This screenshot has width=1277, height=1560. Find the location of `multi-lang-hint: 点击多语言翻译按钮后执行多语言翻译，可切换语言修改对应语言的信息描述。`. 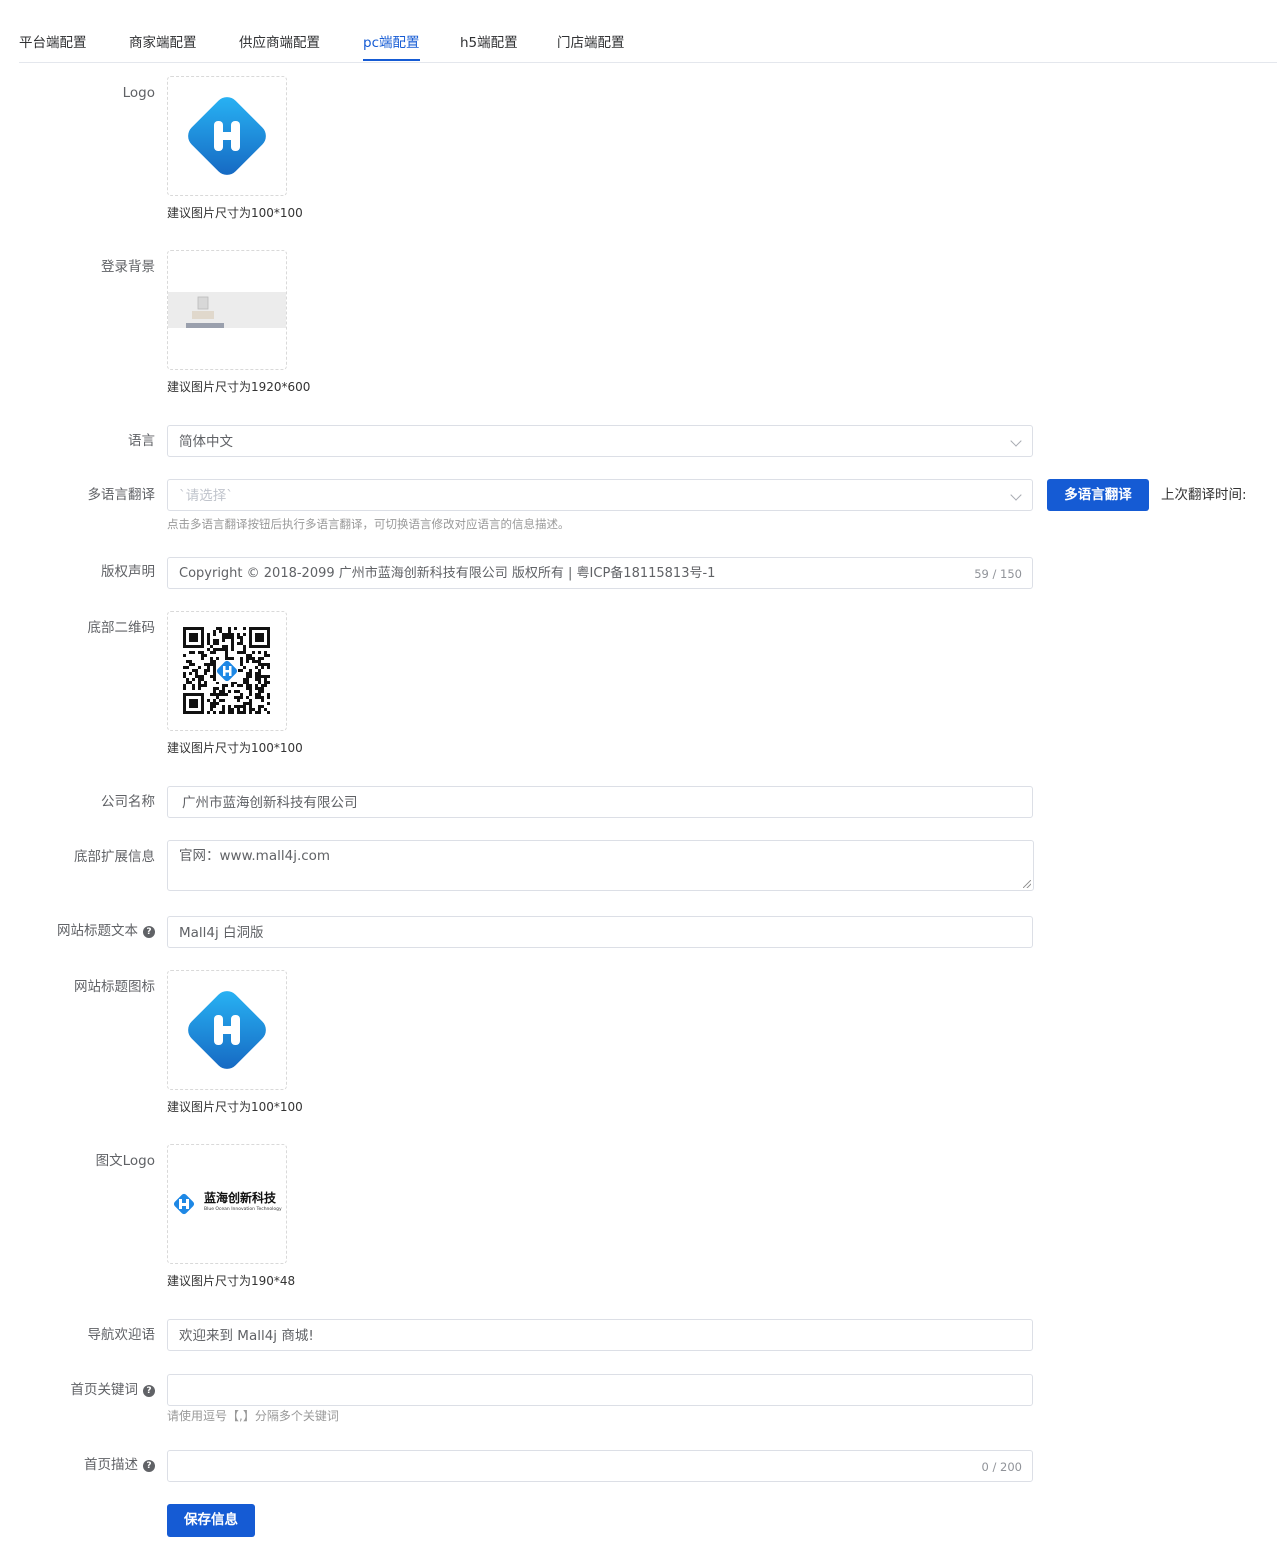

multi-lang-hint: 点击多语言翻译按钮后执行多语言翻译，可切换语言修改对应语言的信息描述。 is located at coordinates (368, 524).